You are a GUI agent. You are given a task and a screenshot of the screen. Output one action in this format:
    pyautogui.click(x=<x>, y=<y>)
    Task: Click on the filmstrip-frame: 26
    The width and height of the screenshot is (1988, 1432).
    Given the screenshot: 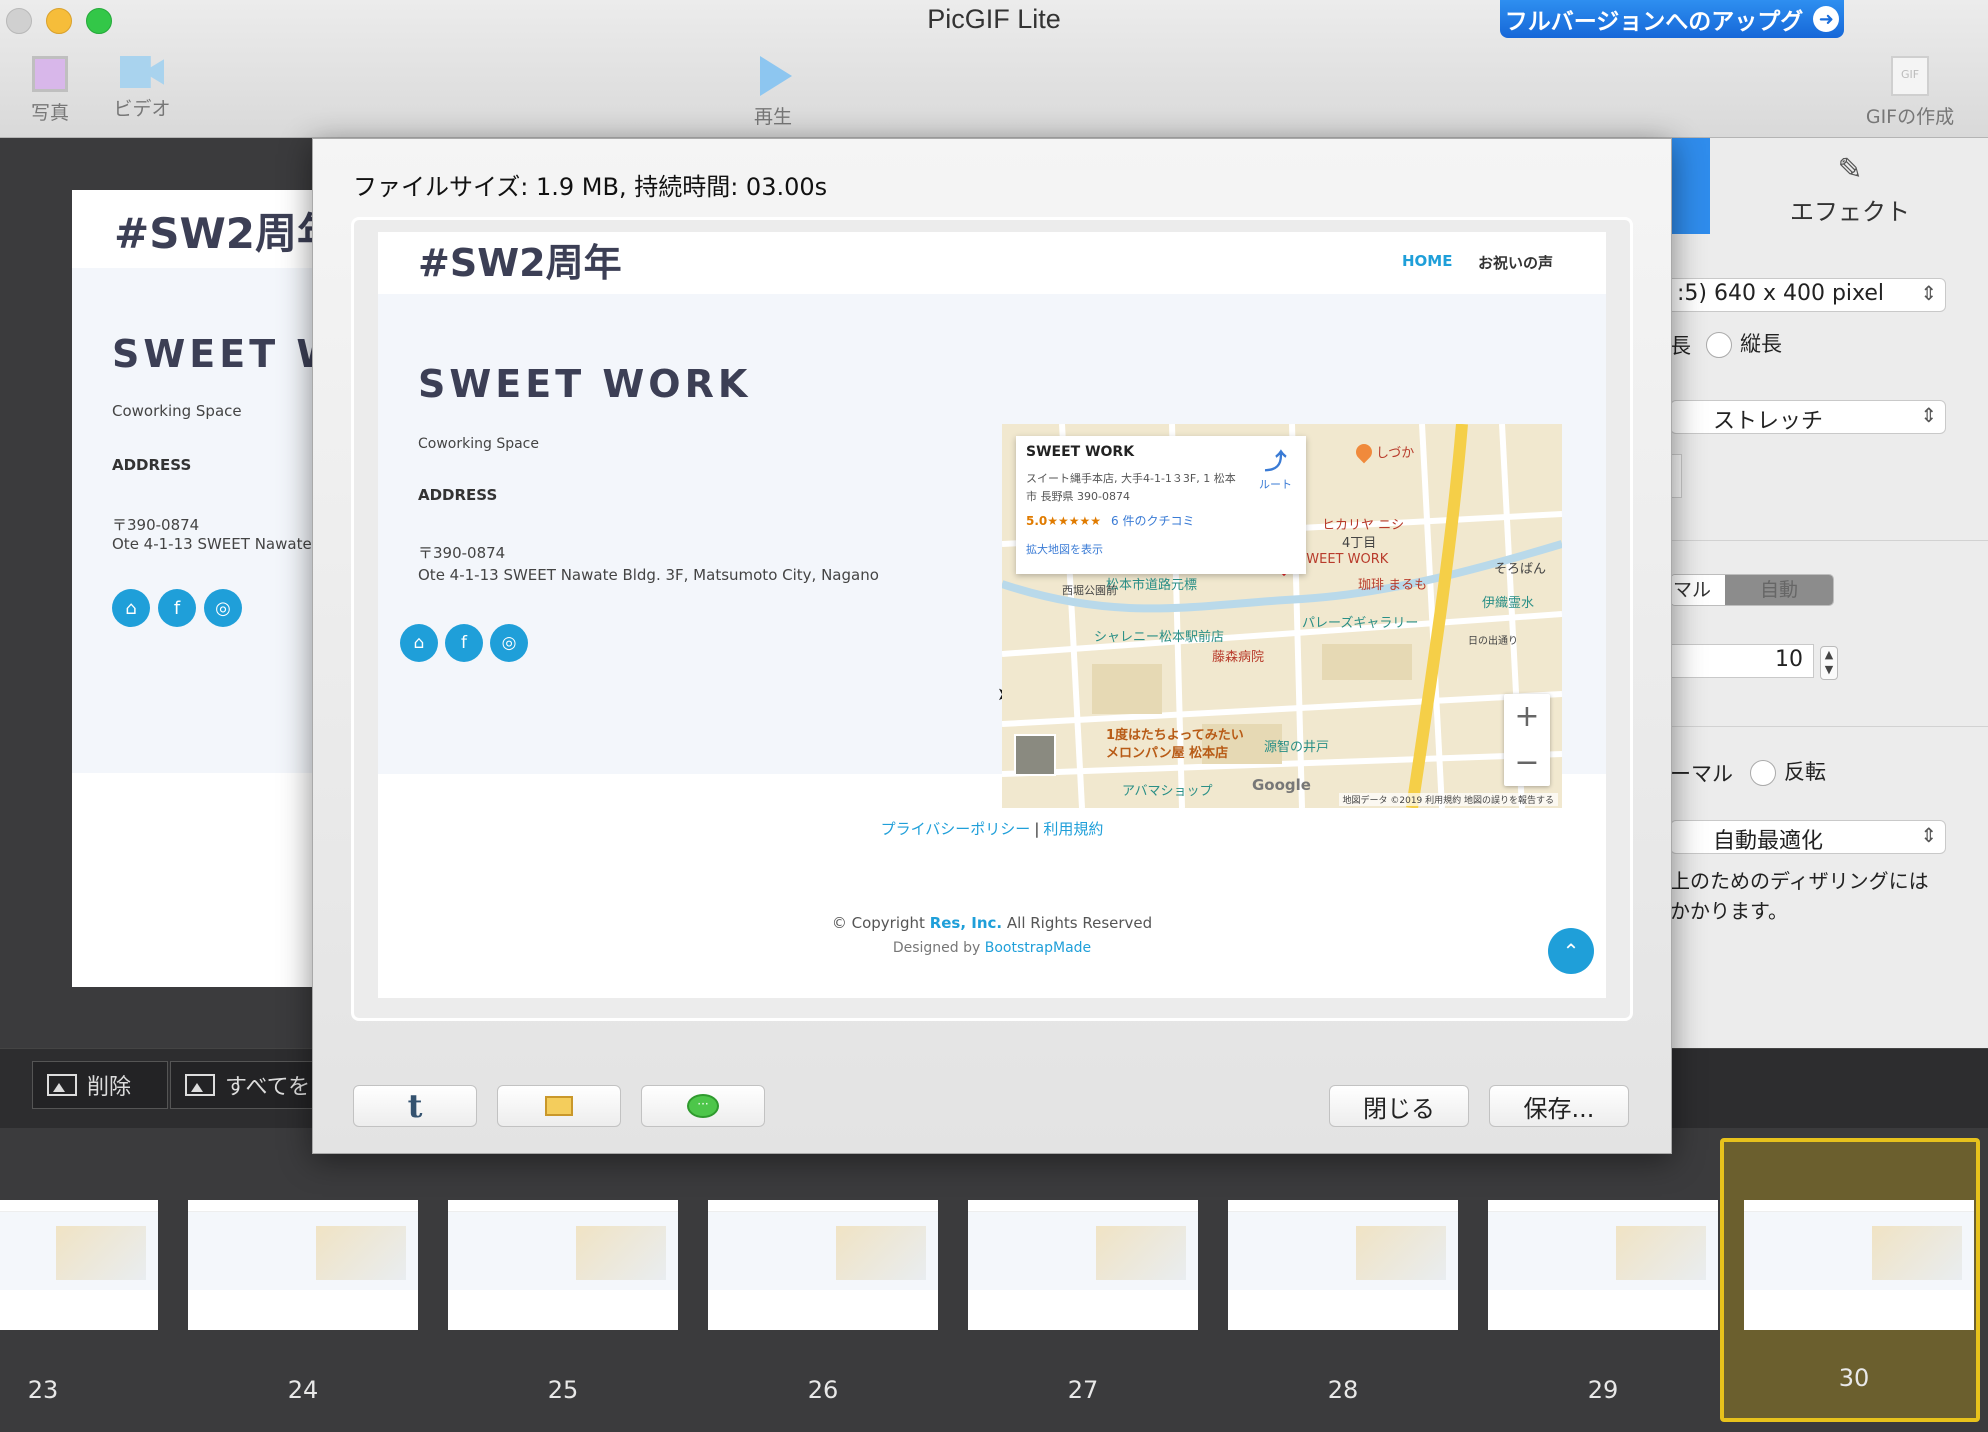 What is the action you would take?
    pyautogui.click(x=823, y=1302)
    